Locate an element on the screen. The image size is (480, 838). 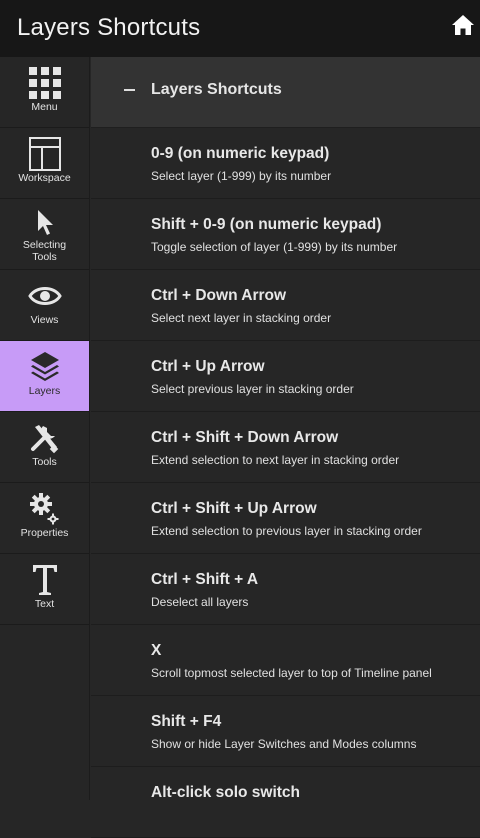
shortcut-key: Shift + 0-9 (on numeric keypad) is located at coordinates (266, 224).